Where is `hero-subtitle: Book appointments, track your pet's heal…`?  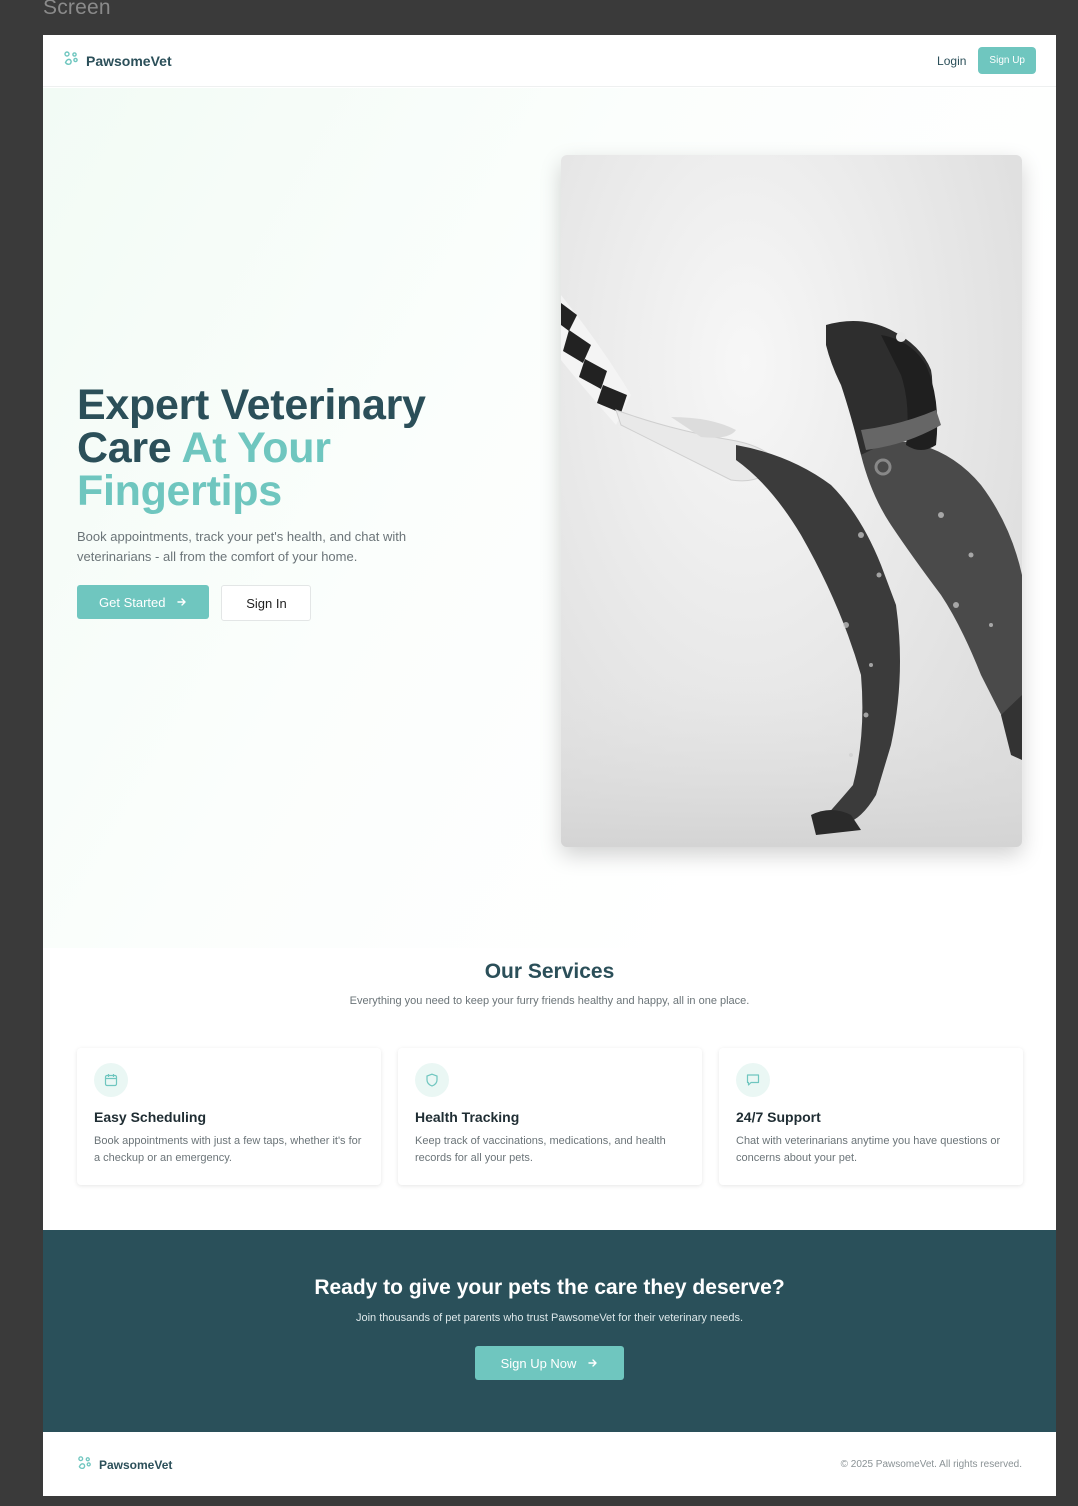 hero-subtitle: Book appointments, track your pet's heal… is located at coordinates (242, 546).